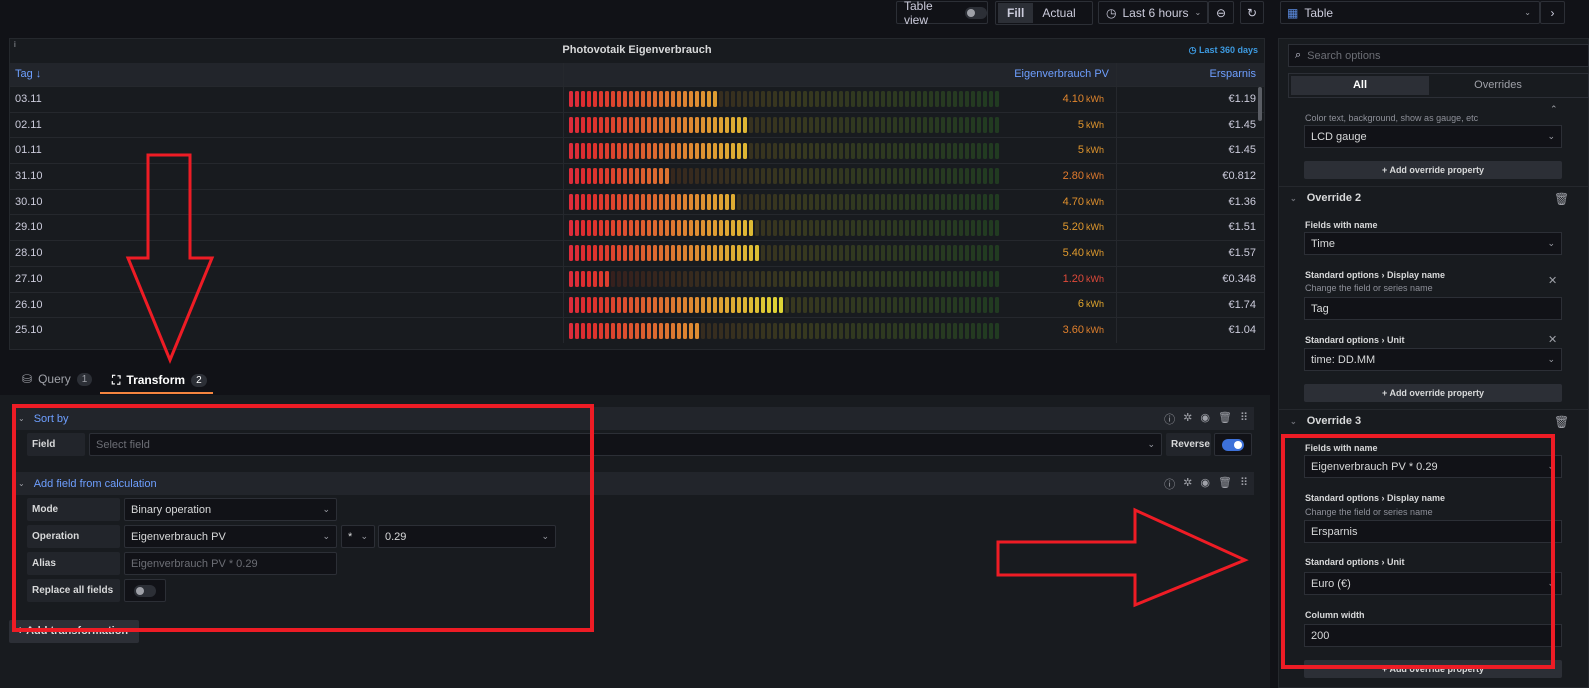  I want to click on reverse-toggle, so click(1233, 444).